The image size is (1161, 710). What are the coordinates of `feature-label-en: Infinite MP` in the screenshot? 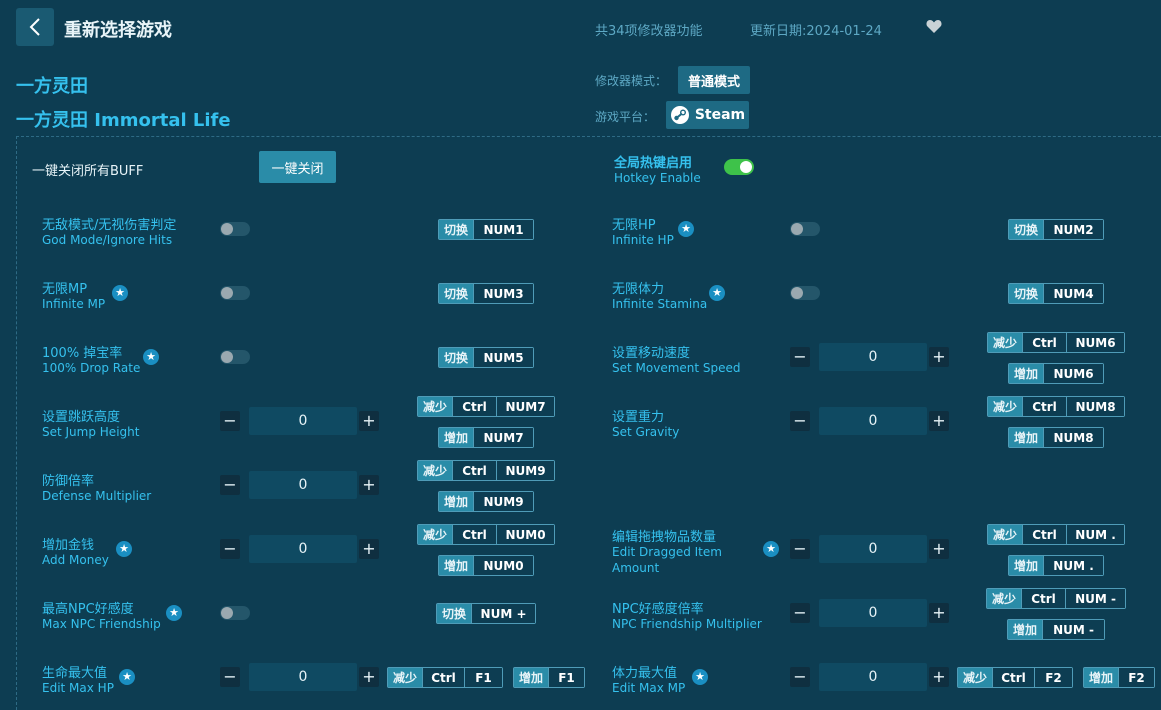 It's located at (74, 304).